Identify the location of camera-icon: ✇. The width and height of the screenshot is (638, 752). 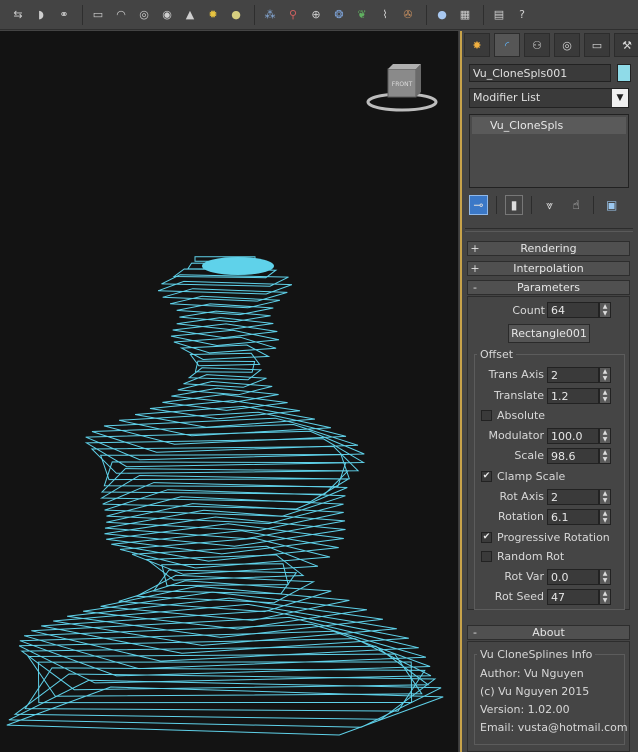
(408, 15).